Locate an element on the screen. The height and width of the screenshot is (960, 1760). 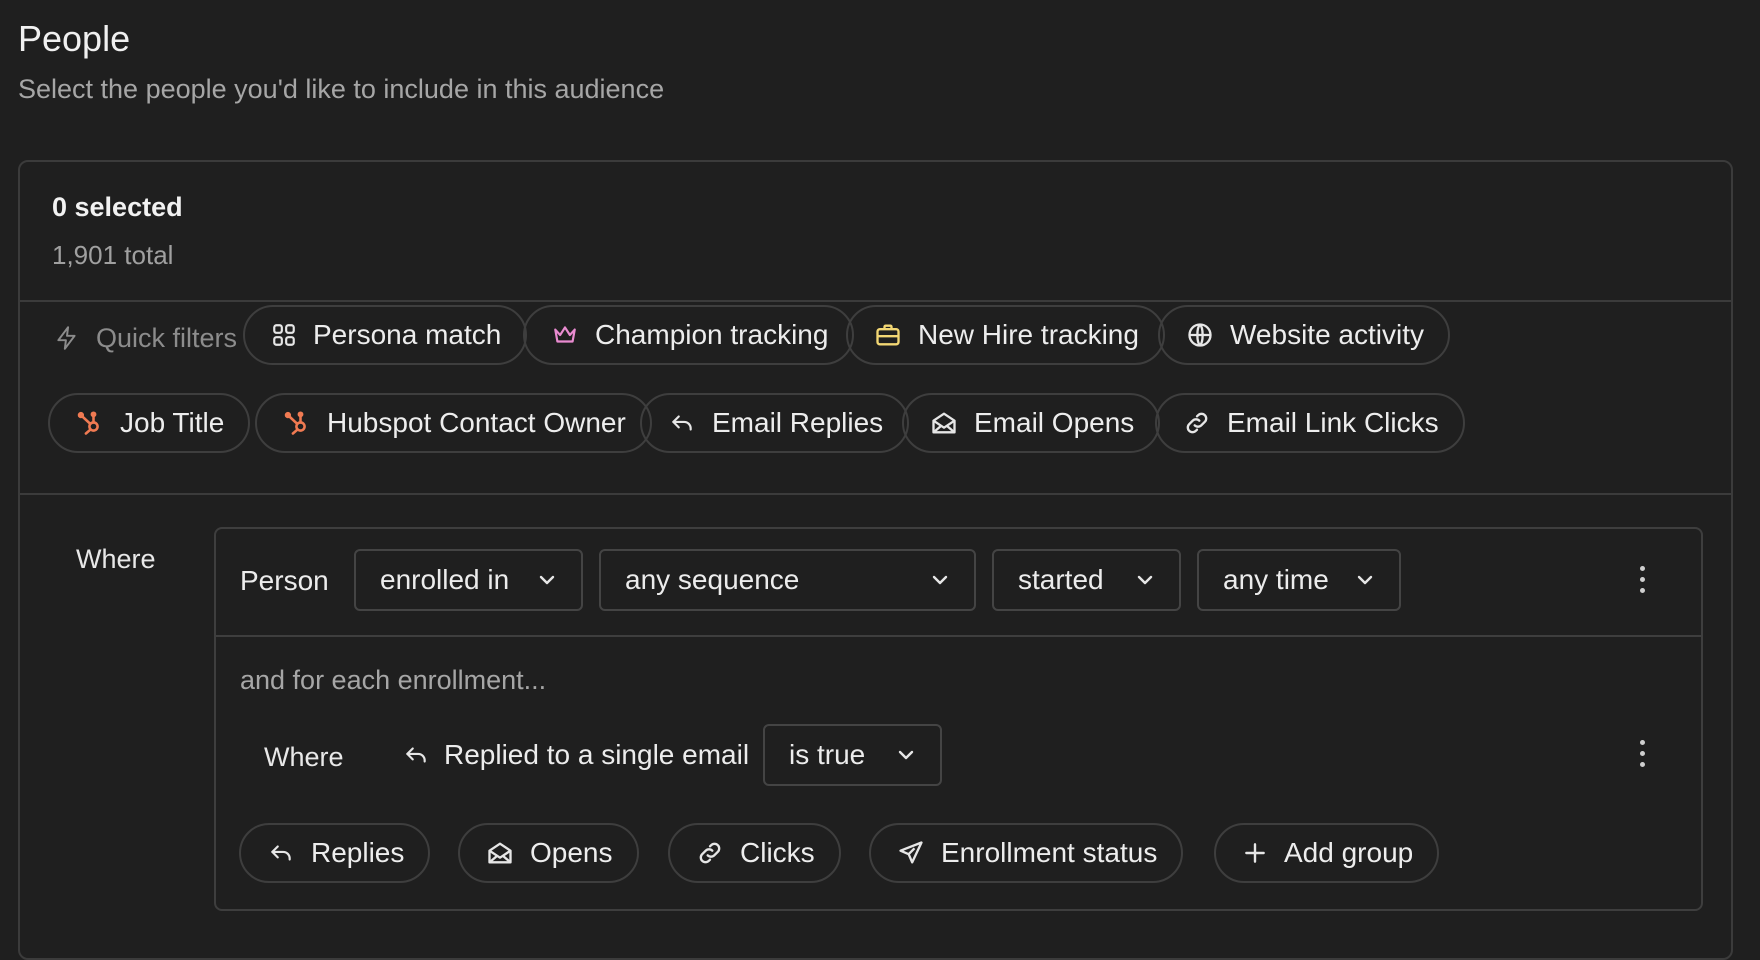
where-label: Where is located at coordinates (116, 559).